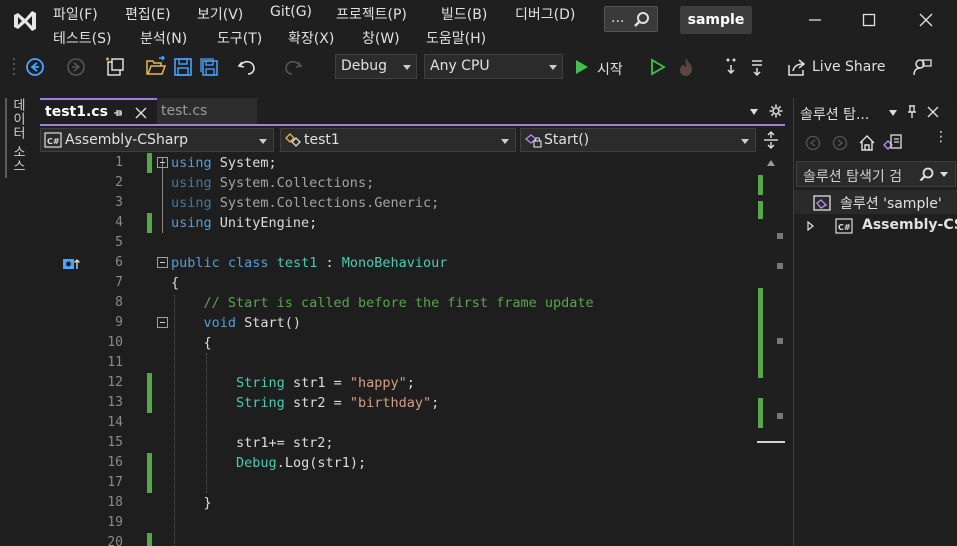  What do you see at coordinates (638, 140) in the screenshot?
I see `member-dropdown: Start()` at bounding box center [638, 140].